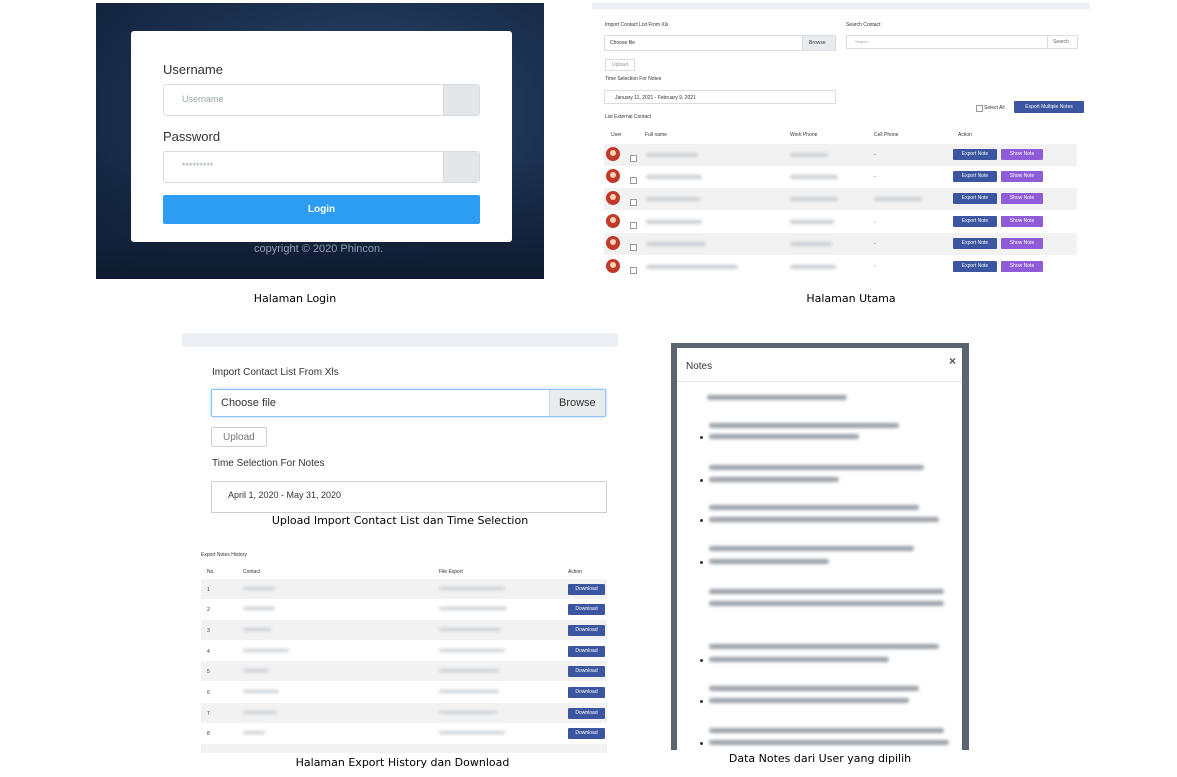 This screenshot has height=777, width=1177. Describe the element at coordinates (268, 463) in the screenshot. I see `time-label: Time Selection For Notes` at that location.